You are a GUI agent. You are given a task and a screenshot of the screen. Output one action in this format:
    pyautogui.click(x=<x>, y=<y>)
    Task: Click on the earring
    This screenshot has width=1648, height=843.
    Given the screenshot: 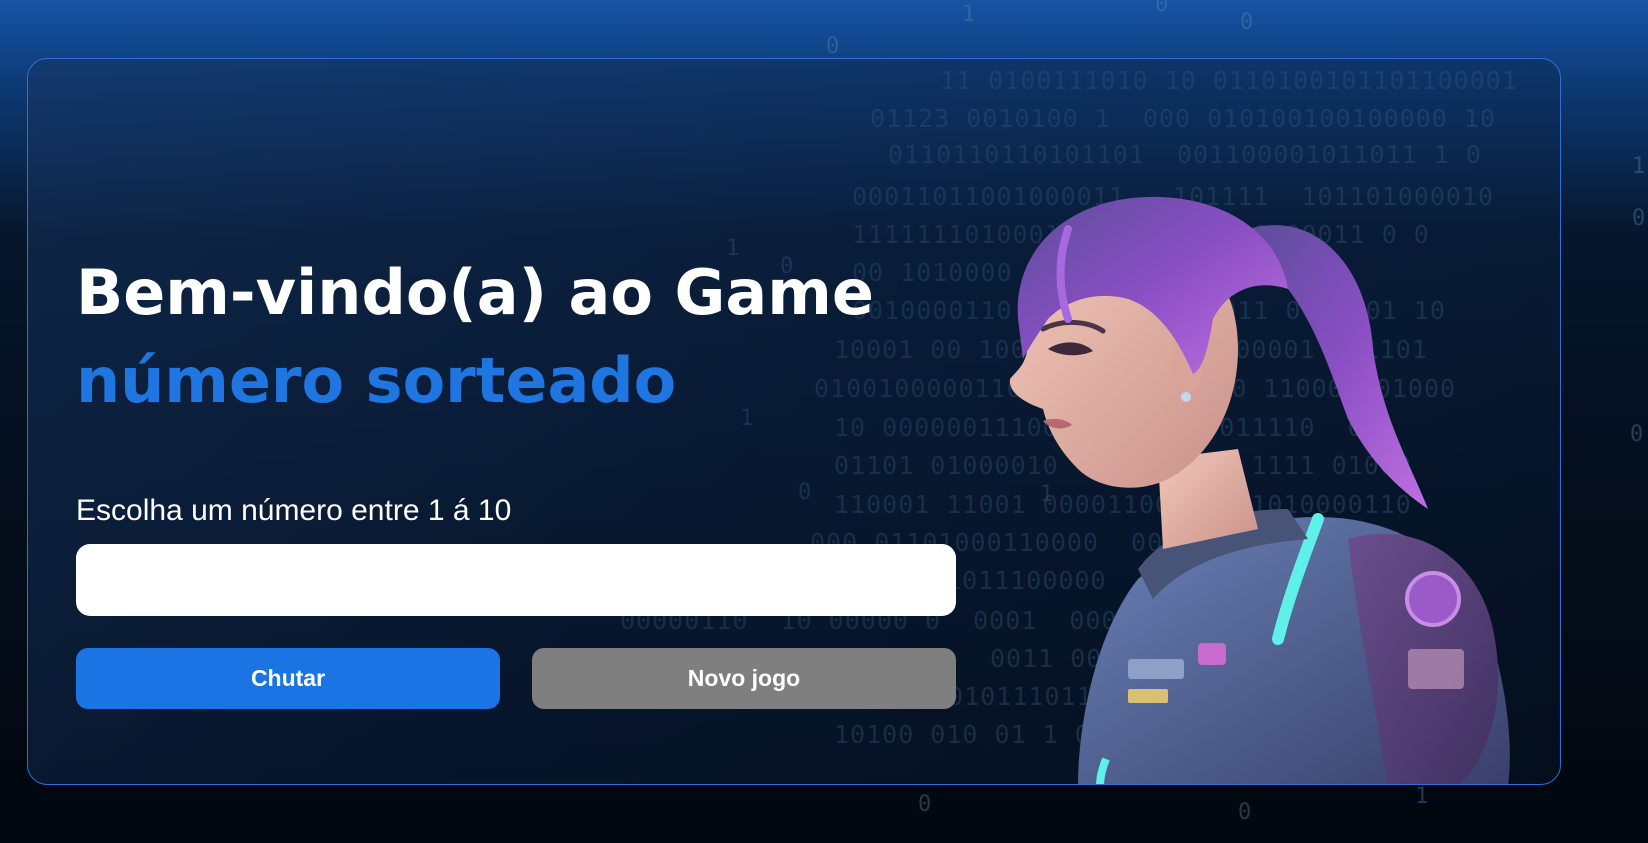 What is the action you would take?
    pyautogui.click(x=1186, y=397)
    